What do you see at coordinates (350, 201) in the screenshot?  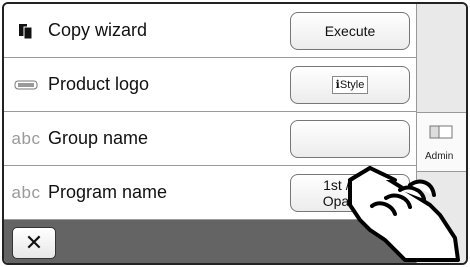 I see `program-name-line2: Opaquer` at bounding box center [350, 201].